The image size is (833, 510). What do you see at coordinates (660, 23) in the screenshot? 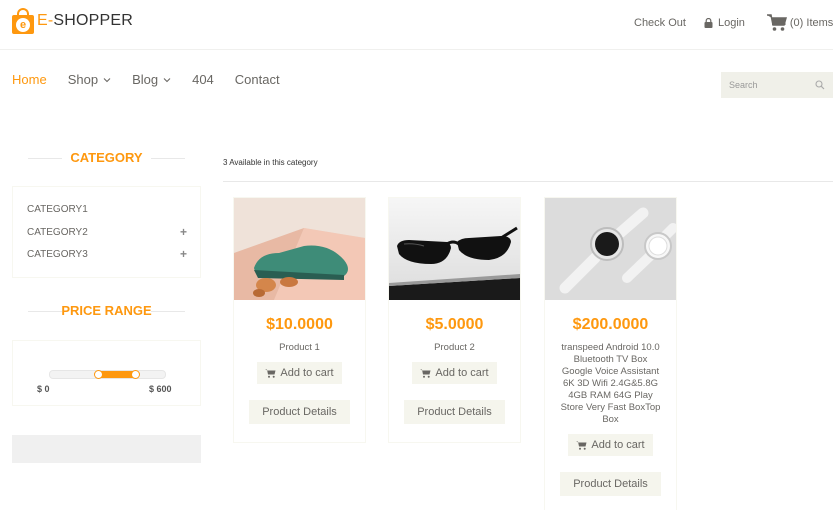
I see `checkout-link: Check Out` at bounding box center [660, 23].